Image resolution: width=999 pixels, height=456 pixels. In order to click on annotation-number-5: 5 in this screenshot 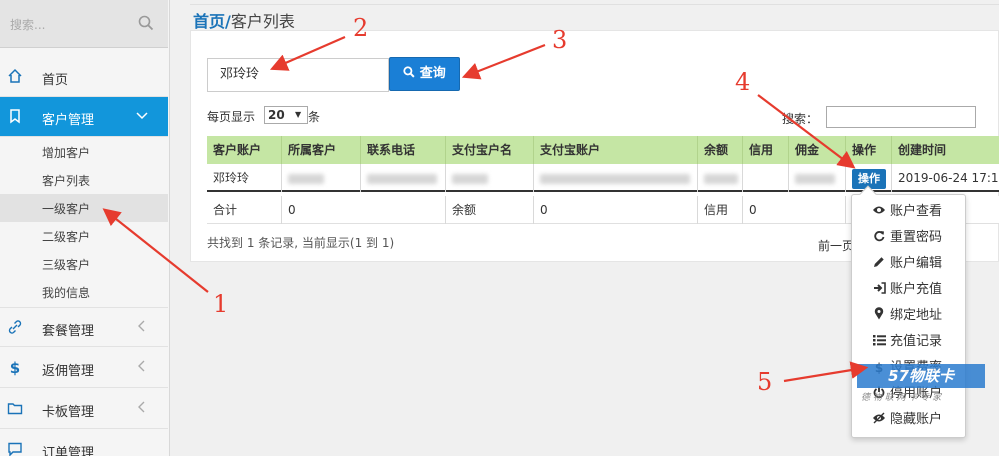, I will do `click(765, 382)`.